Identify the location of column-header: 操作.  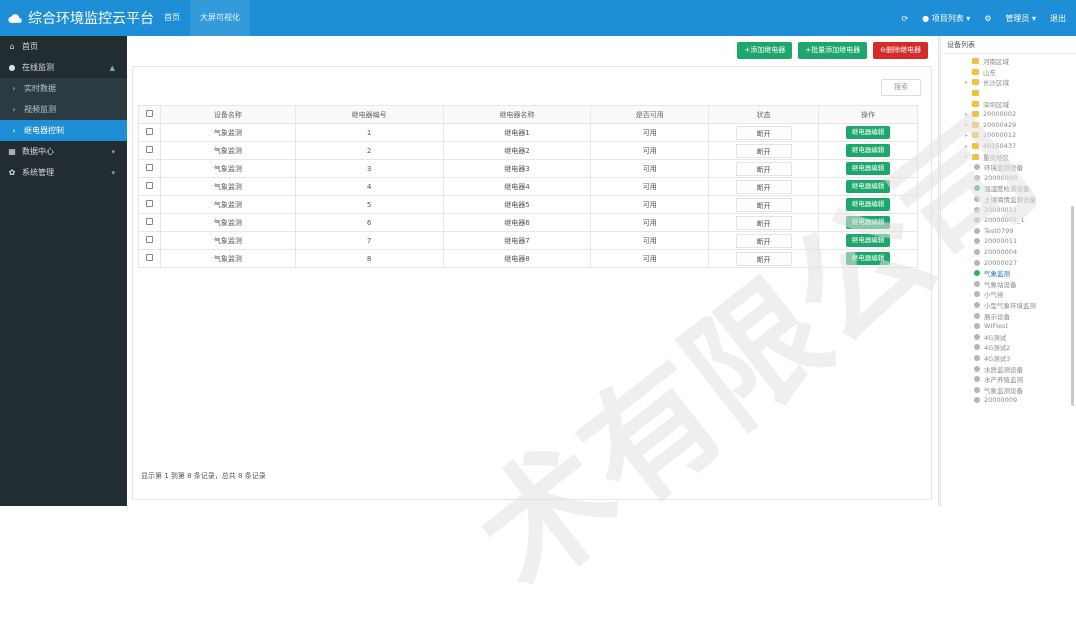
(868, 114).